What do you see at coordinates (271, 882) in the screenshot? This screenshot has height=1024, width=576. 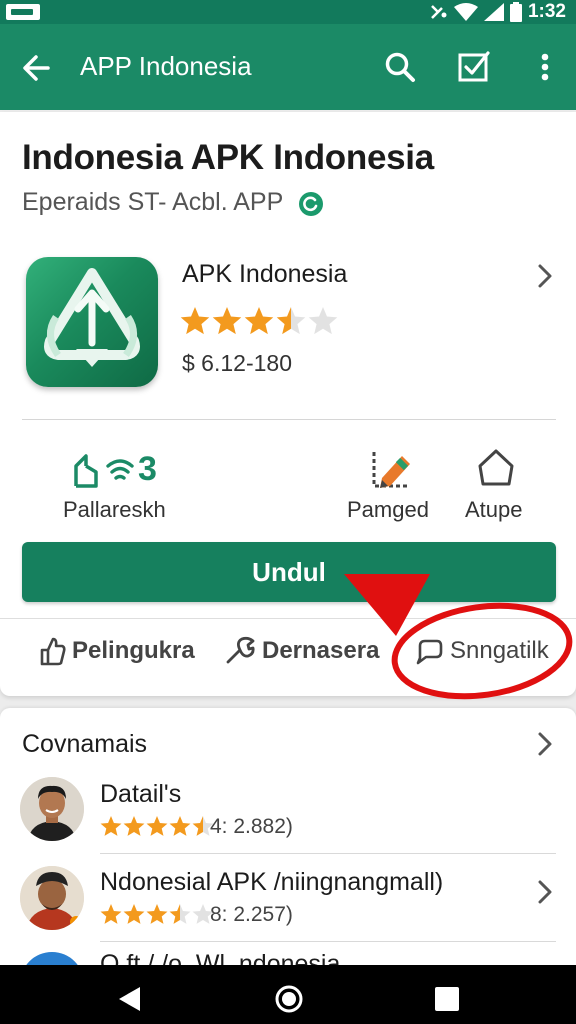 I see `reviewer-name: Ndonesial APK /niingnangmall)` at bounding box center [271, 882].